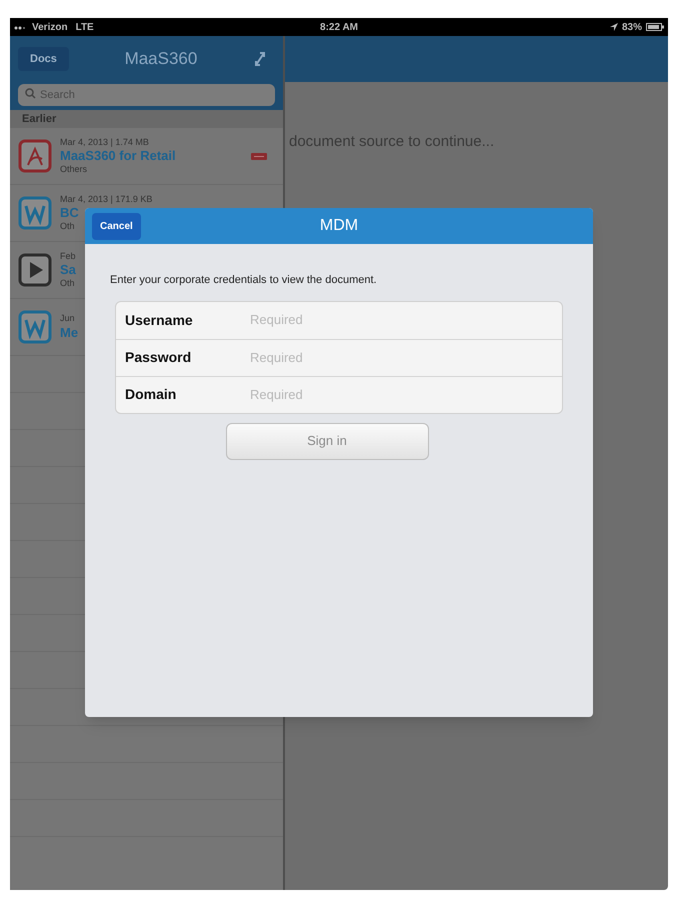 Image resolution: width=678 pixels, height=902 pixels. What do you see at coordinates (85, 27) in the screenshot?
I see `network-type: LTE` at bounding box center [85, 27].